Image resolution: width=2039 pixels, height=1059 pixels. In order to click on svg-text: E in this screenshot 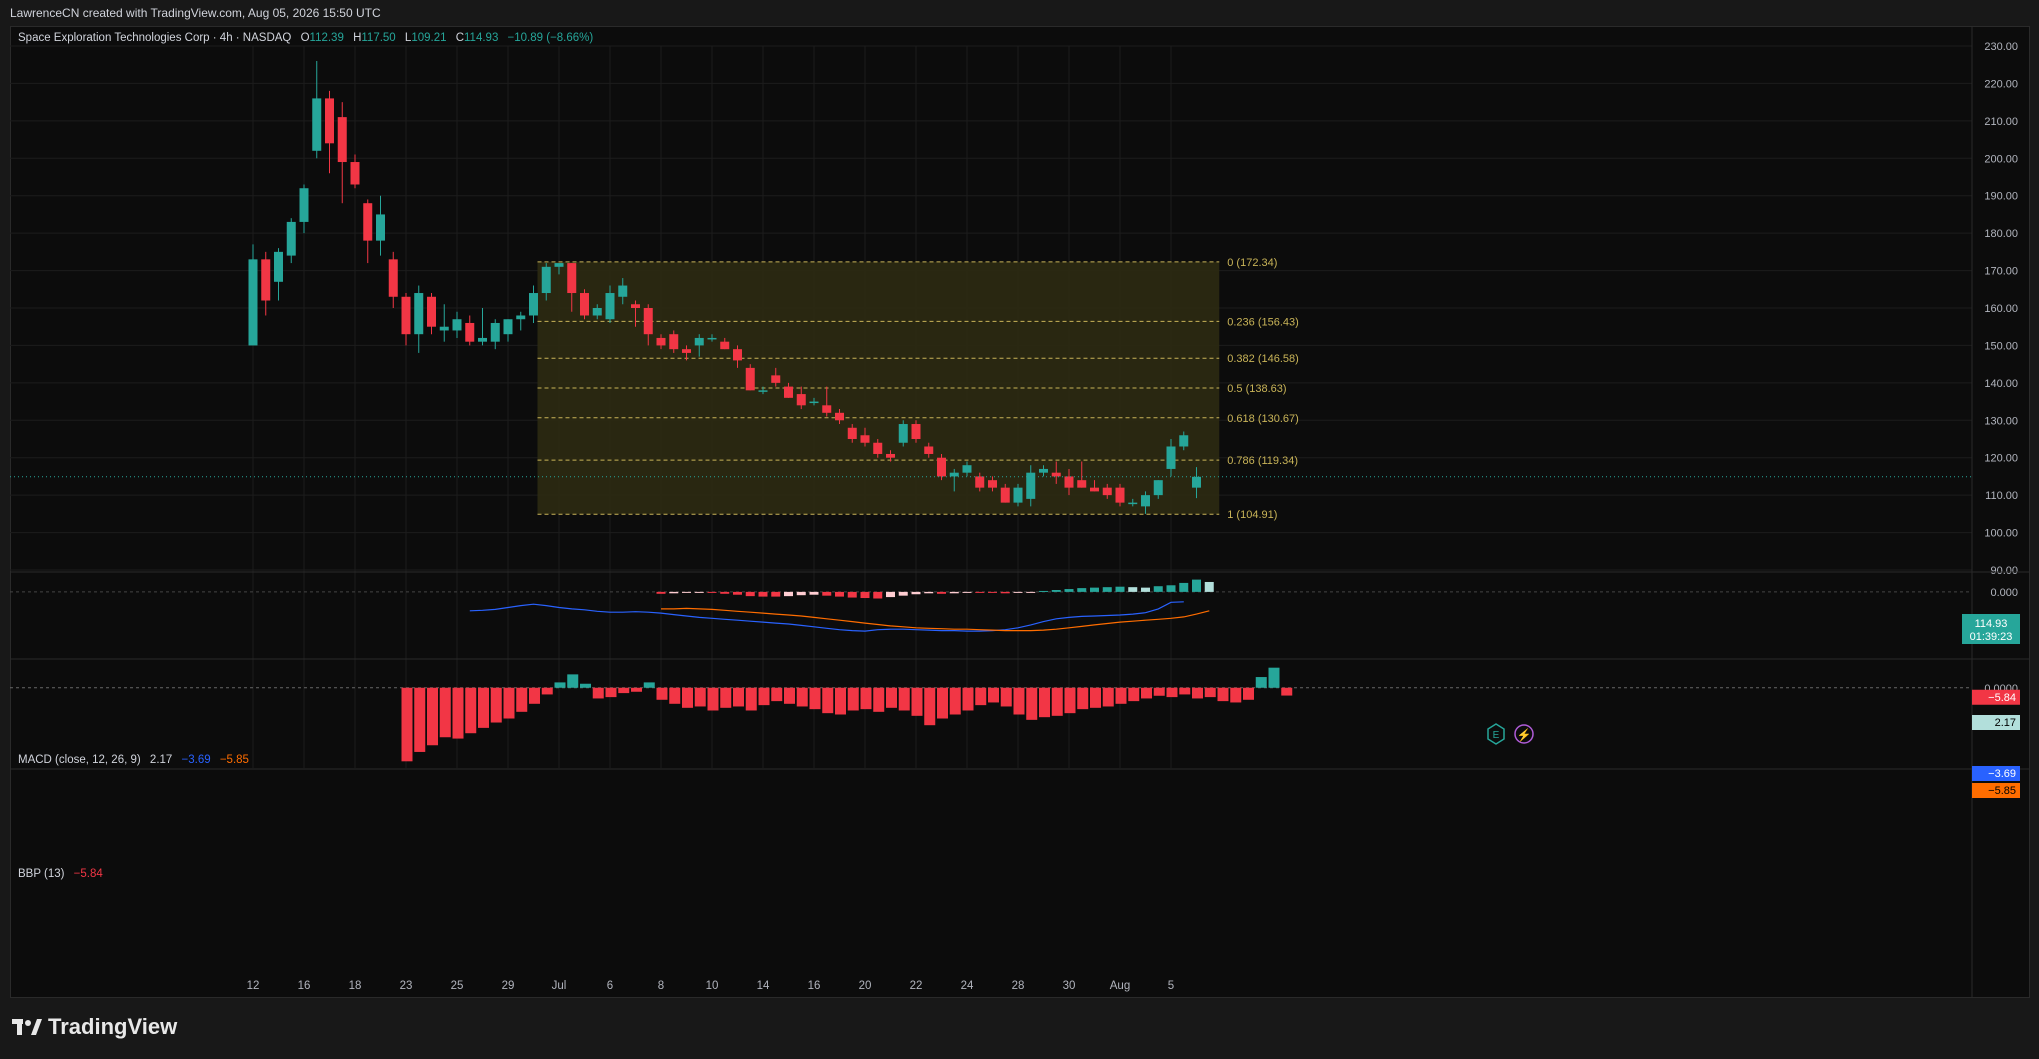, I will do `click(1496, 735)`.